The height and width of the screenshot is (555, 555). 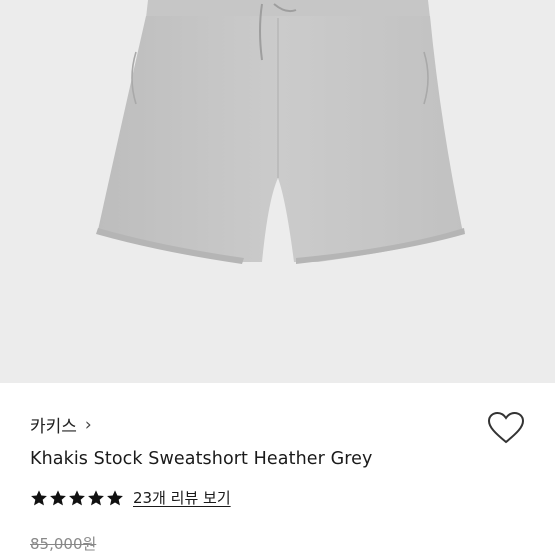 I want to click on shorts-waistband, so click(x=288, y=9).